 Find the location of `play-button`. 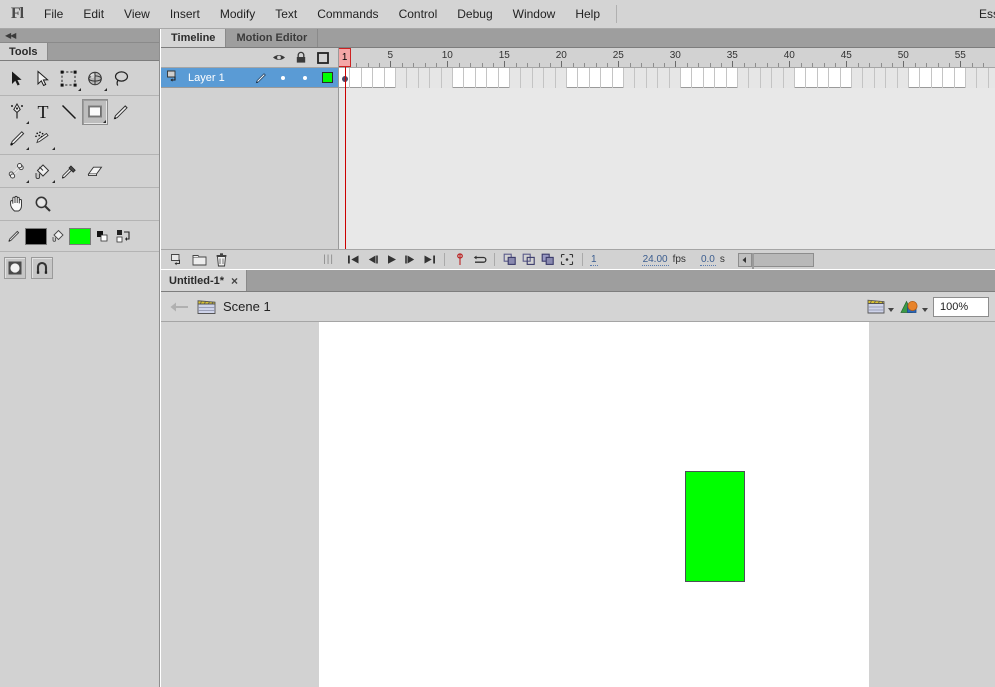

play-button is located at coordinates (391, 260).